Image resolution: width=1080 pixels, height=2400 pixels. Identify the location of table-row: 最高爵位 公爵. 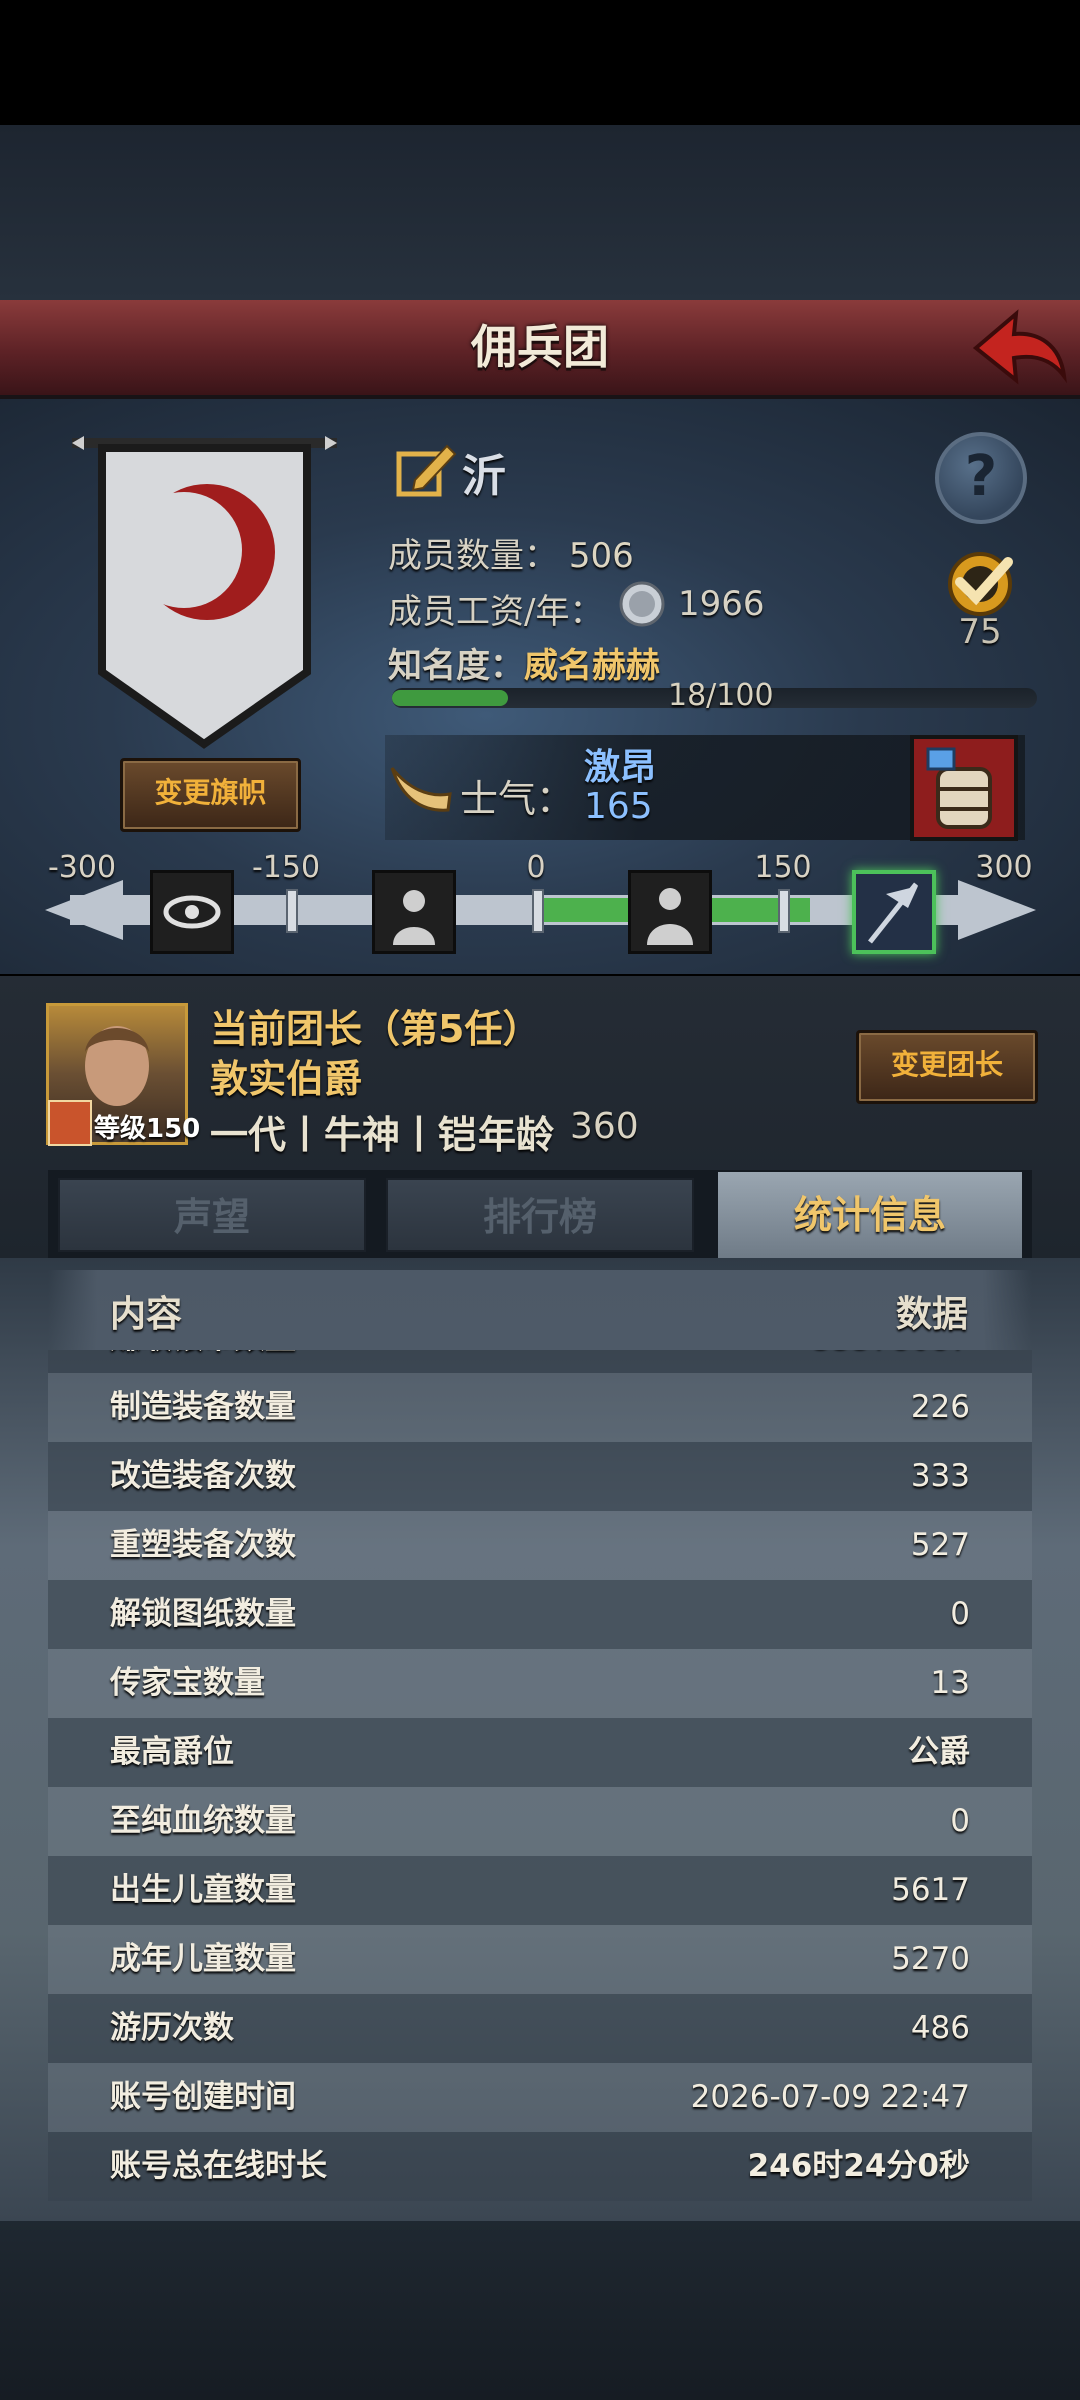
(540, 1752).